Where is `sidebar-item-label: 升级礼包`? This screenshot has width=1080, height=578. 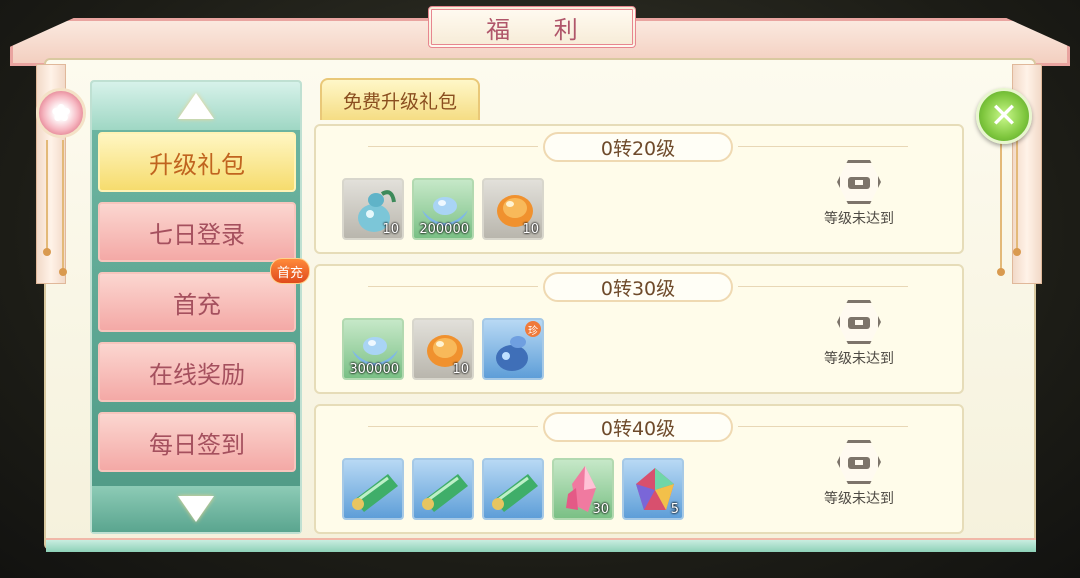
sidebar-item-label: 升级礼包 is located at coordinates (197, 164).